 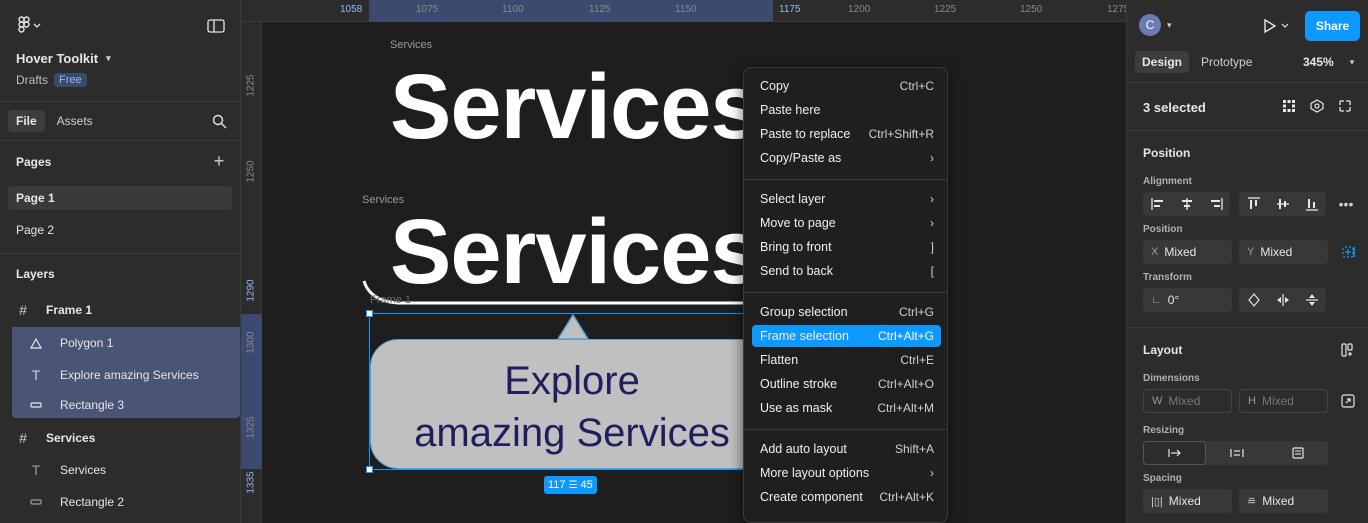 I want to click on menu-item-bring-to-front: Bring to front], so click(x=846, y=247).